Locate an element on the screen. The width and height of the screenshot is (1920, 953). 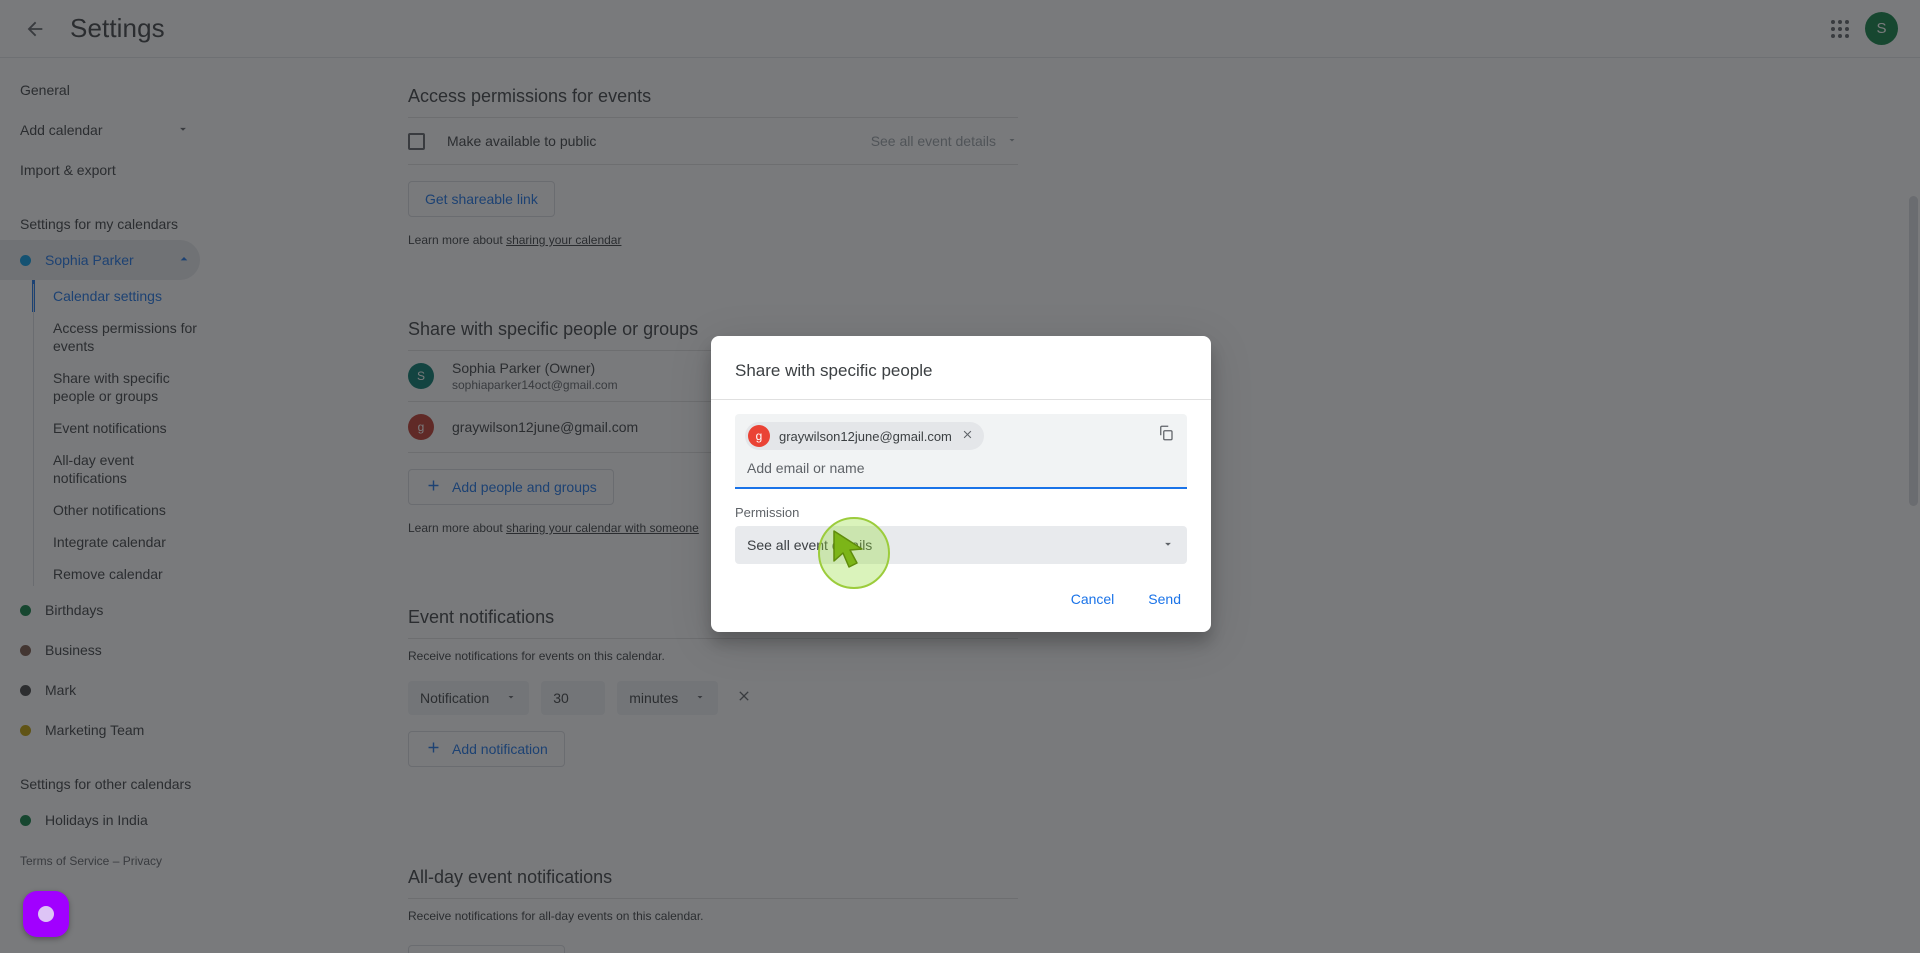
permission-label: Permission is located at coordinates (767, 512).